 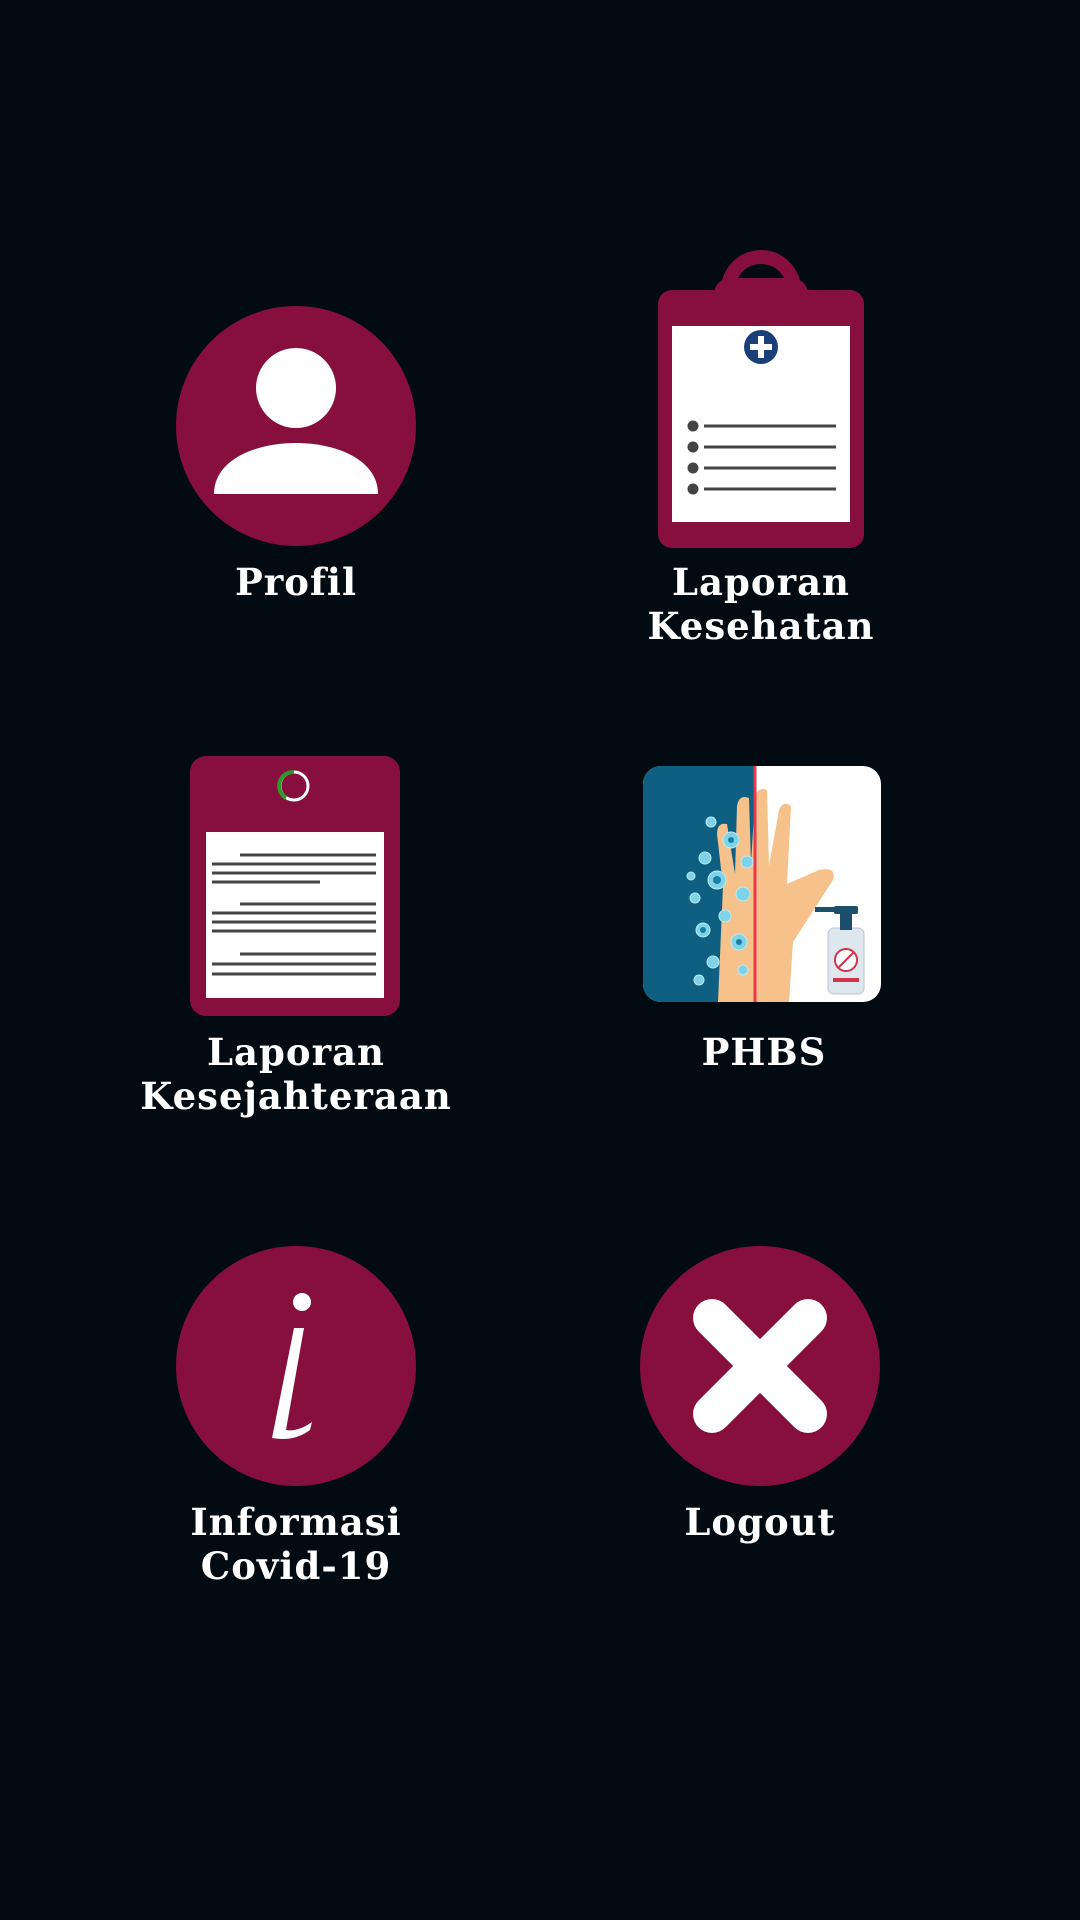 I want to click on label-line: Kesehatan, so click(x=761, y=626).